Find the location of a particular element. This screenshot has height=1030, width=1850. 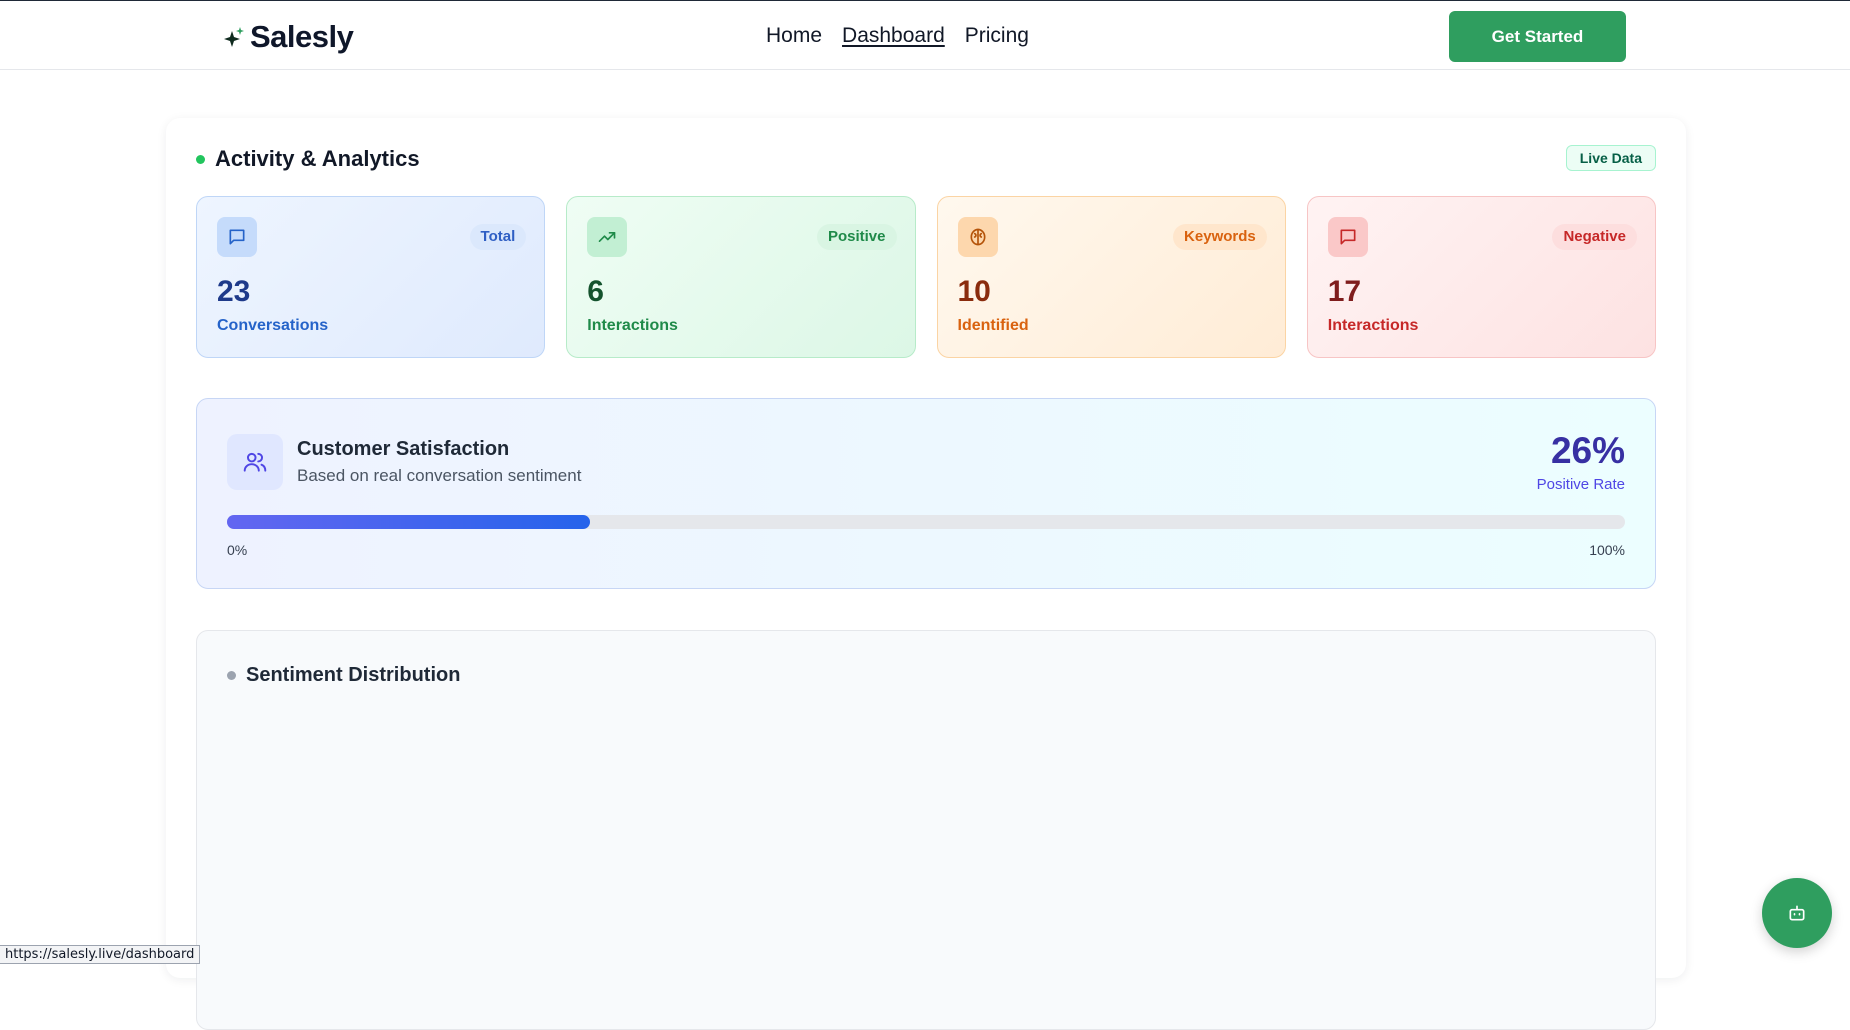

bullet-dot-icon is located at coordinates (231, 675).